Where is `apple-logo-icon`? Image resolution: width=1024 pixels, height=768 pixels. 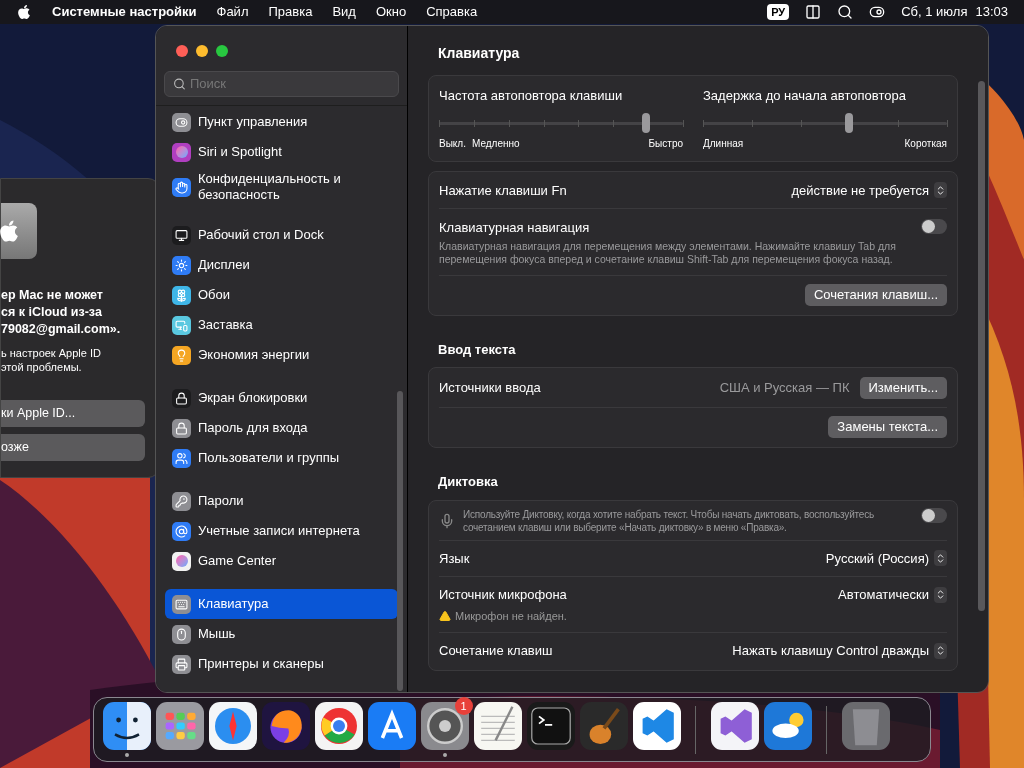
apple-logo-icon is located at coordinates (24, 12).